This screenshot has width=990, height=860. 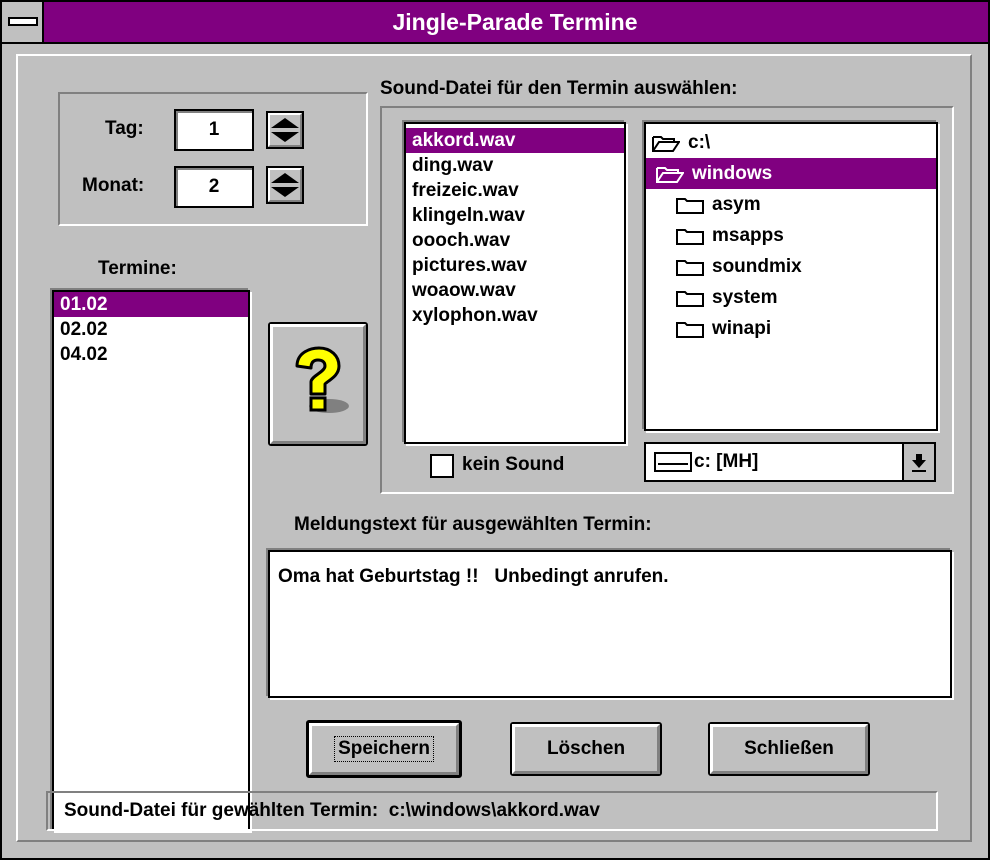 What do you see at coordinates (748, 235) in the screenshot?
I see `directory-label: msapps` at bounding box center [748, 235].